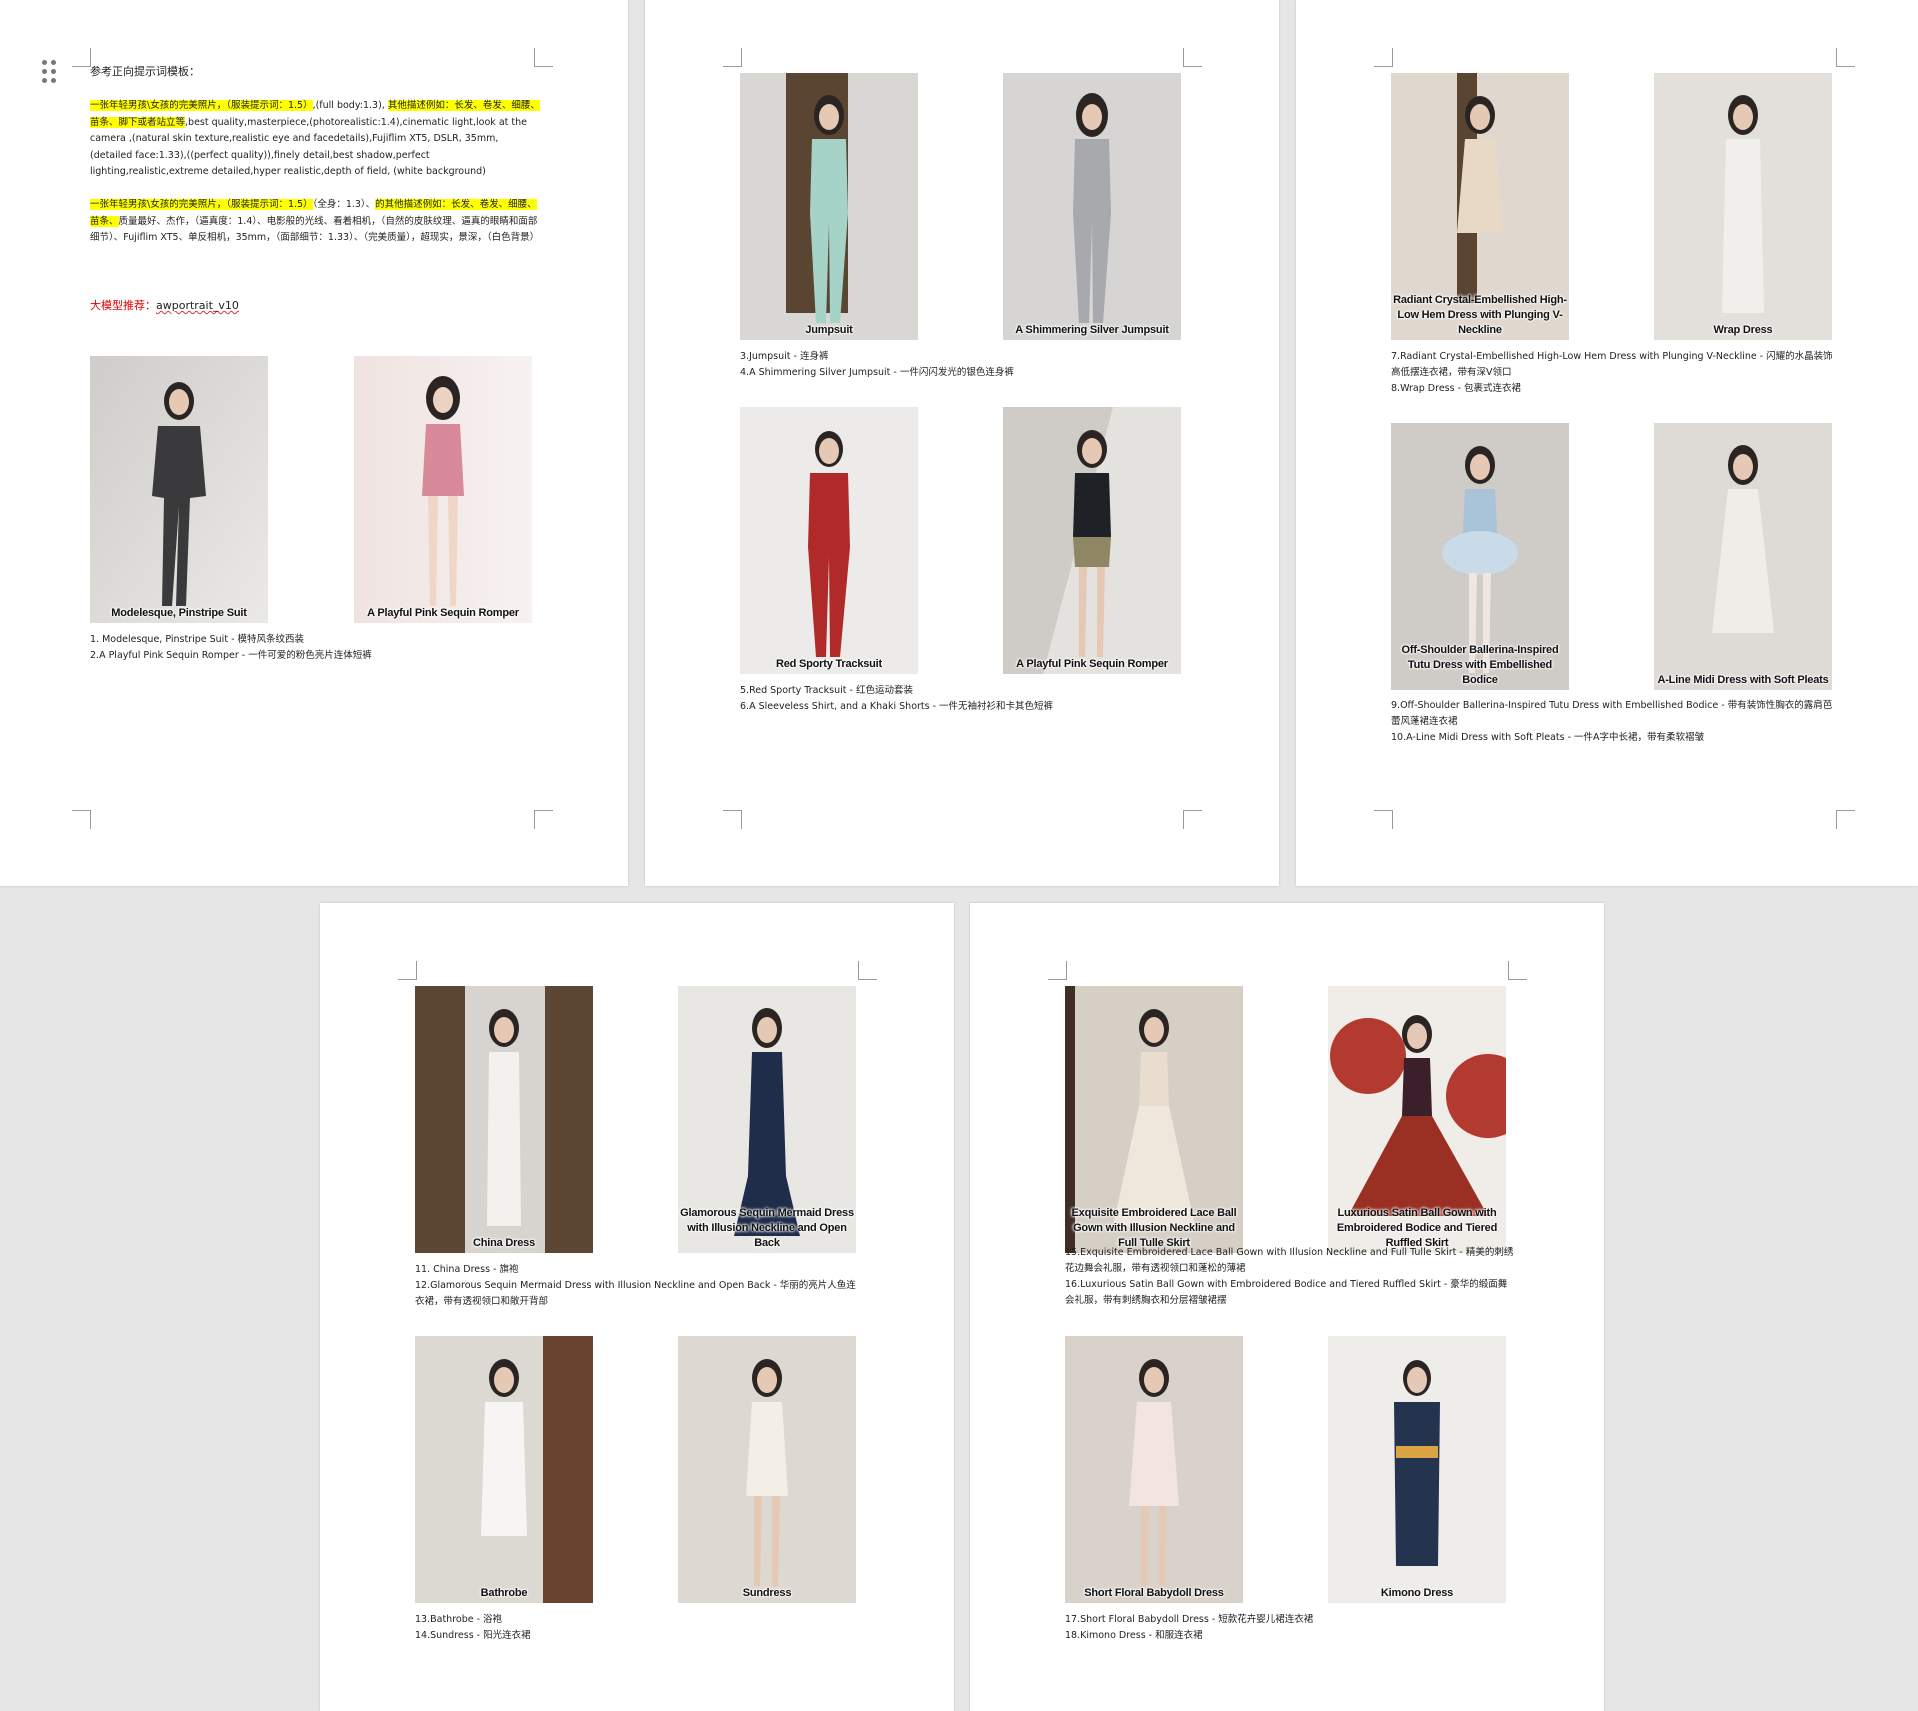 This screenshot has width=1918, height=1711. Describe the element at coordinates (826, 690) in the screenshot. I see `description-line: 5.Red Sporty Tracksuit - 红色运动套装` at that location.